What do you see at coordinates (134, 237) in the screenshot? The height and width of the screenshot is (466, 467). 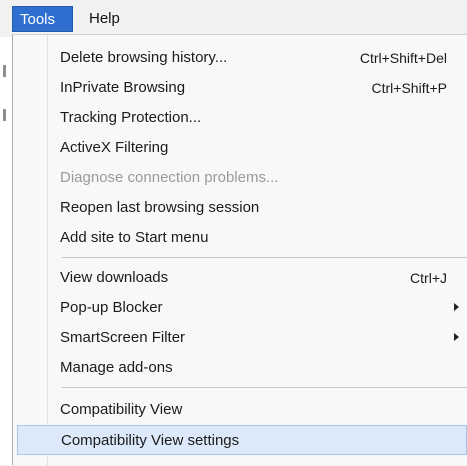 I see `menu-item-label: Add site to Start menu` at bounding box center [134, 237].